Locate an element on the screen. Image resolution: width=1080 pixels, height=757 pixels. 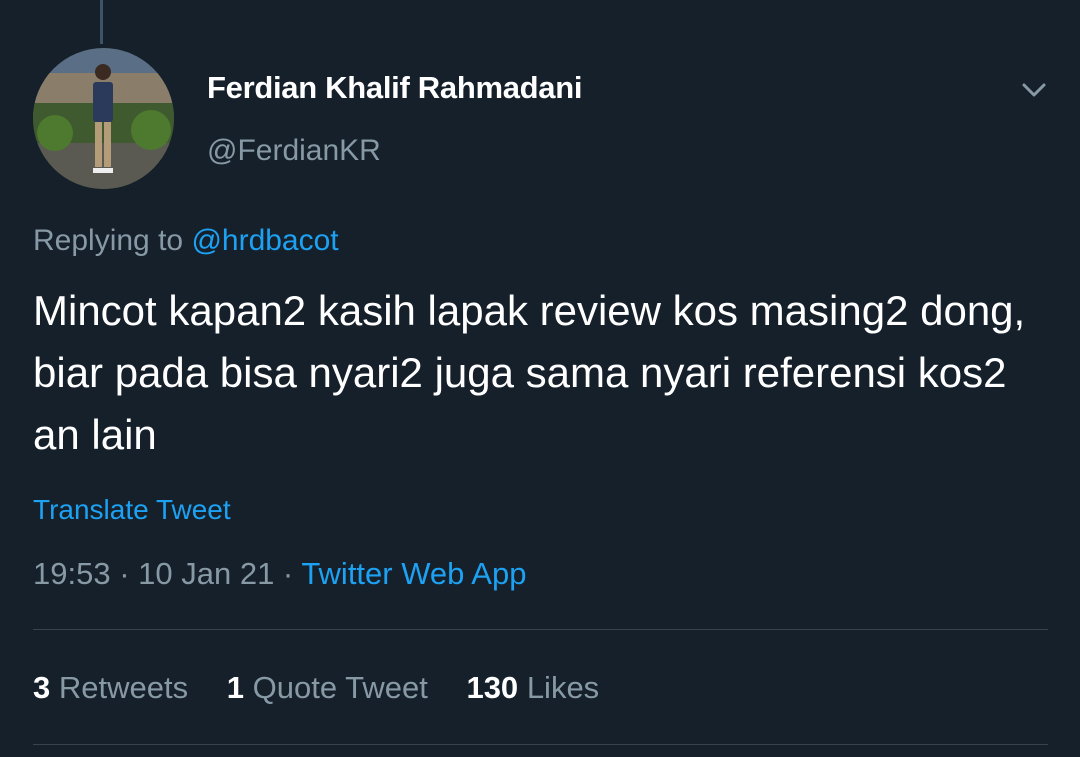
quote-tweets-label: Quote Tweet is located at coordinates (340, 687).